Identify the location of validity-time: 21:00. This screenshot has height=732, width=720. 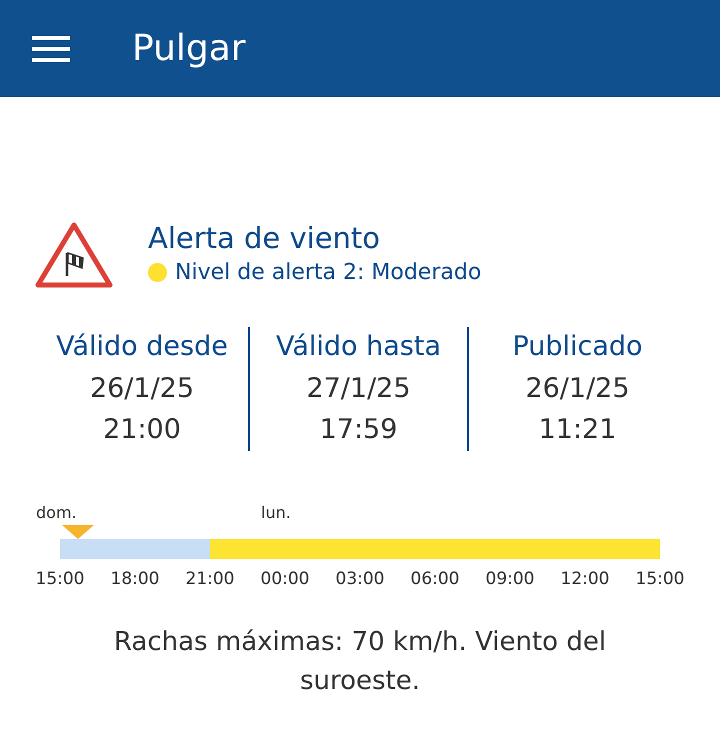
(142, 430).